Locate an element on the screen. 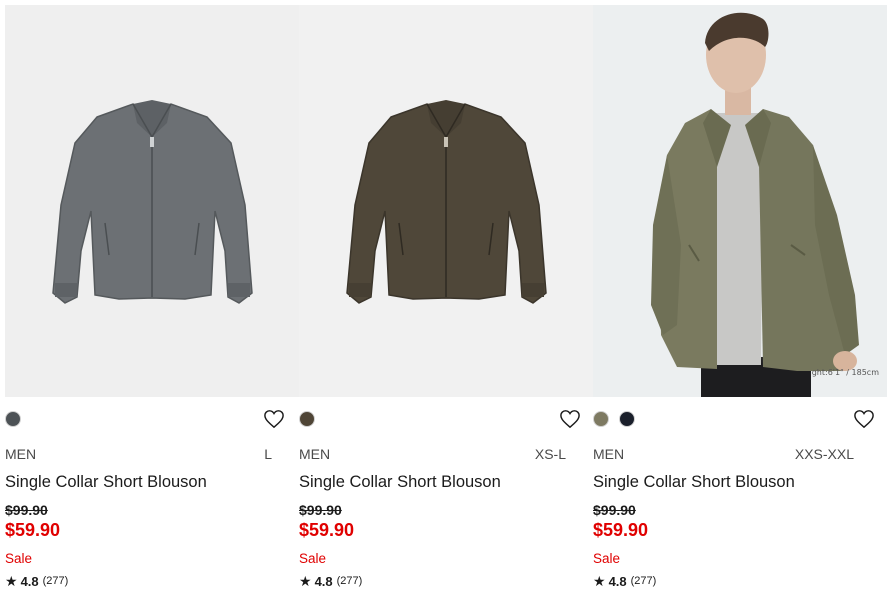 The width and height of the screenshot is (890, 600). size-range: XS-L is located at coordinates (550, 454).